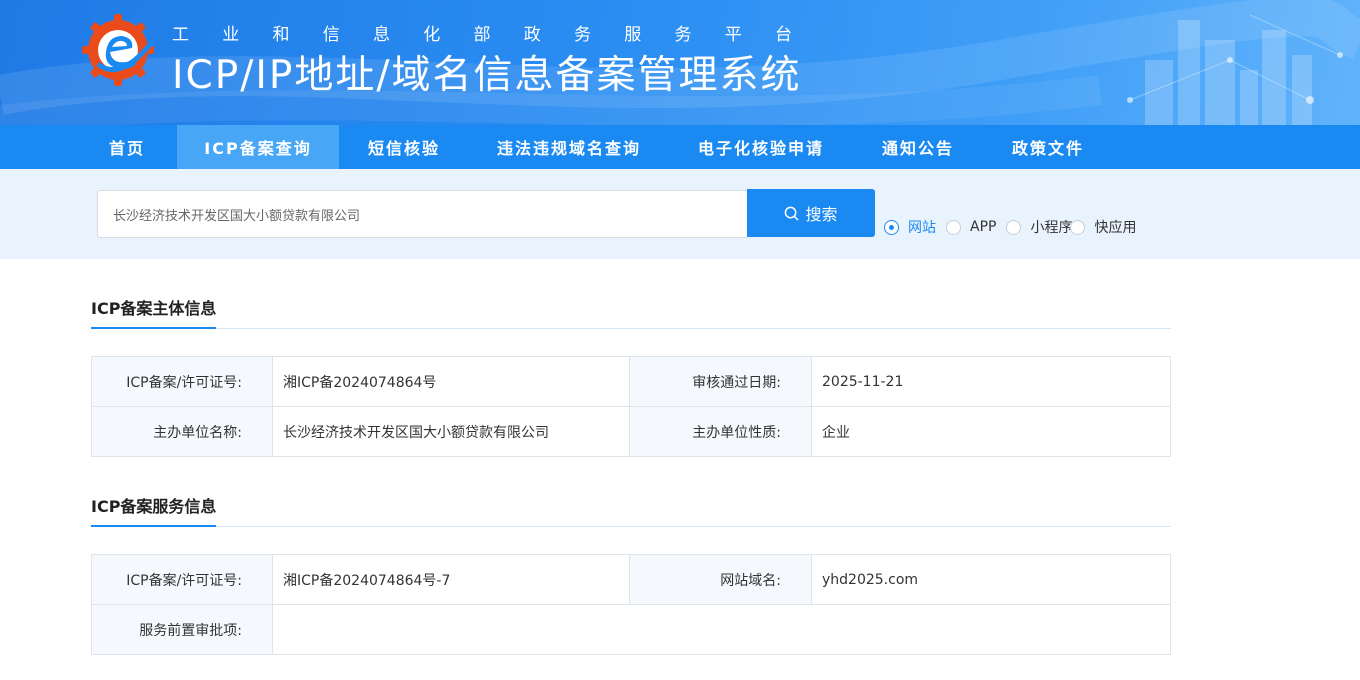  What do you see at coordinates (922, 228) in the screenshot?
I see `radio-label: 网站` at bounding box center [922, 228].